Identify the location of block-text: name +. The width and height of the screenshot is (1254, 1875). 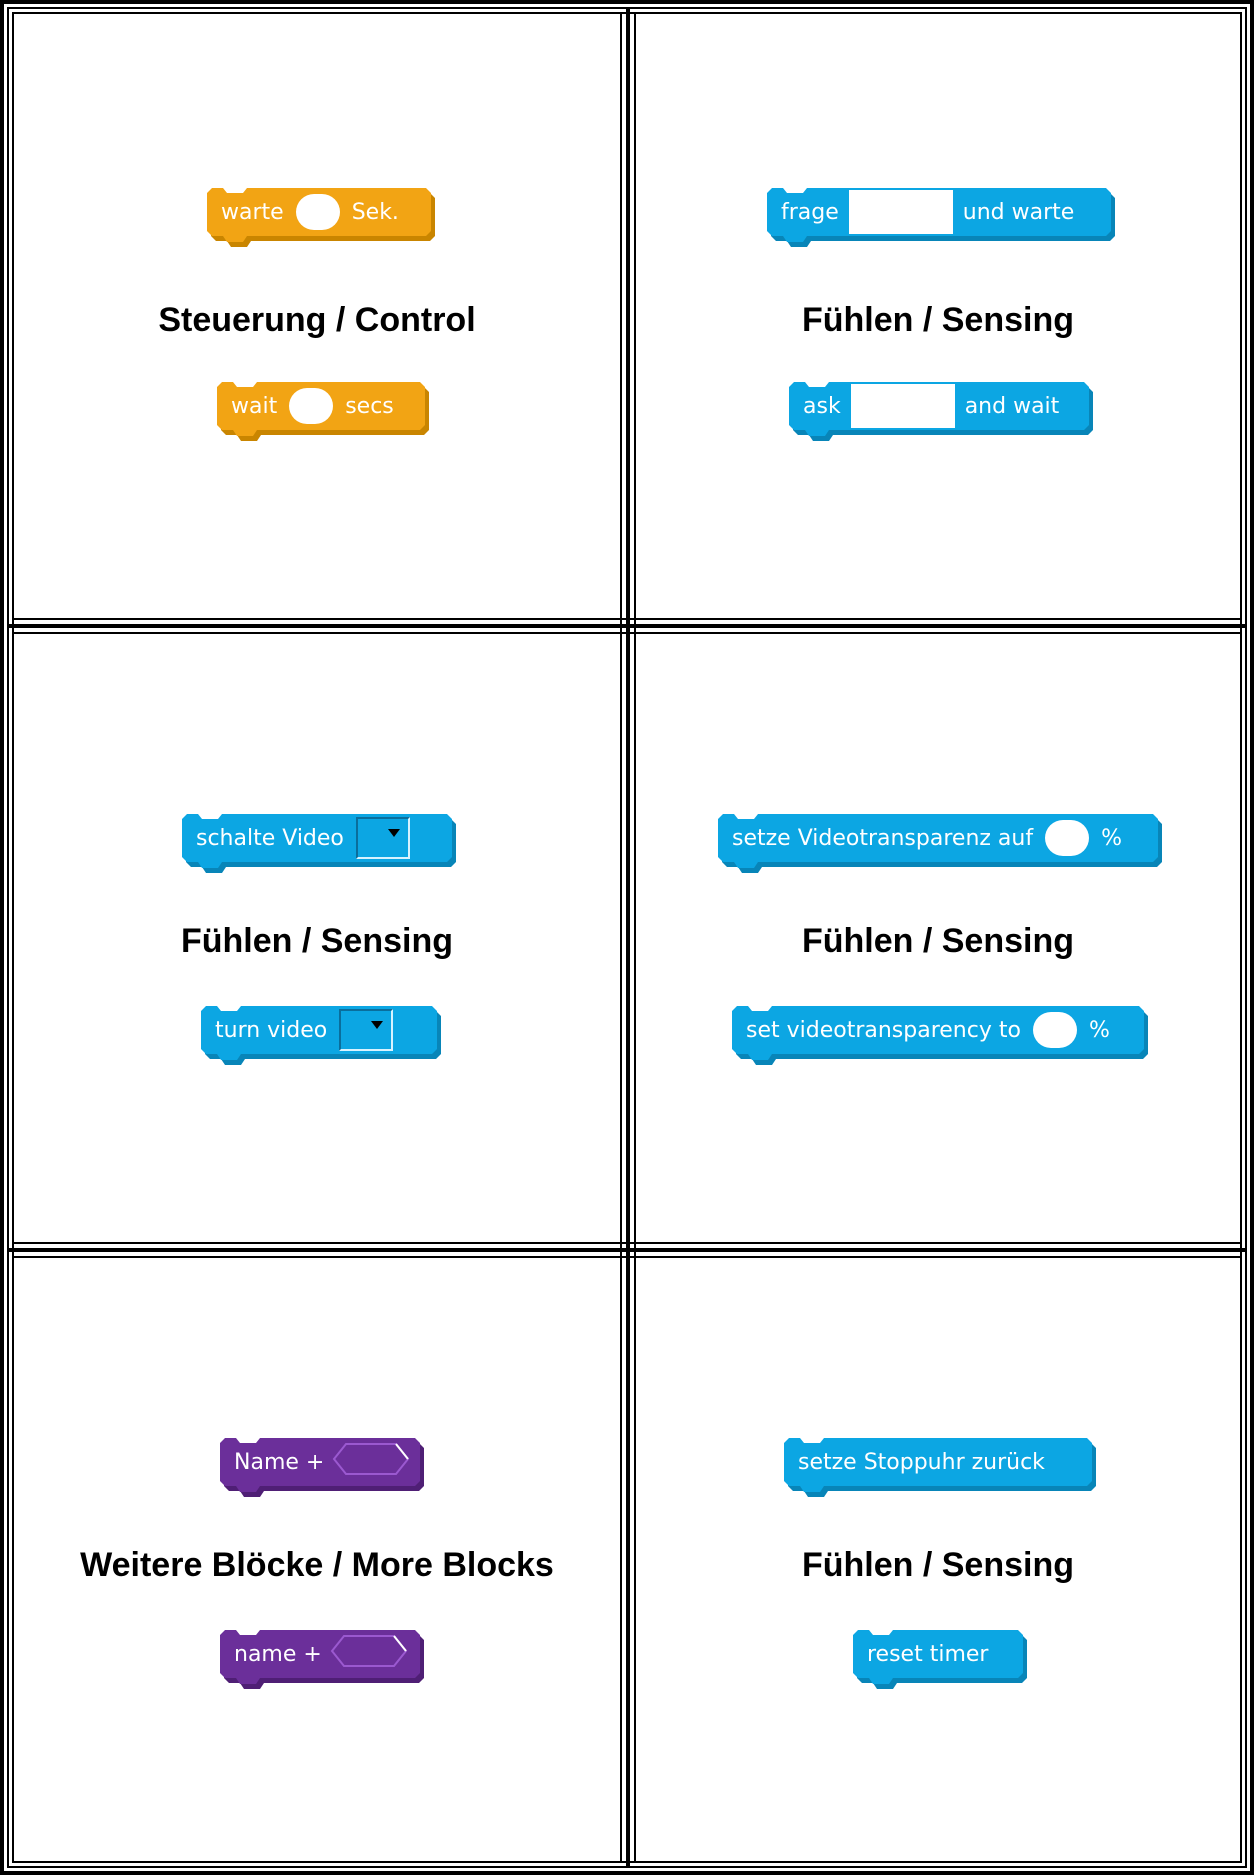
(278, 1654).